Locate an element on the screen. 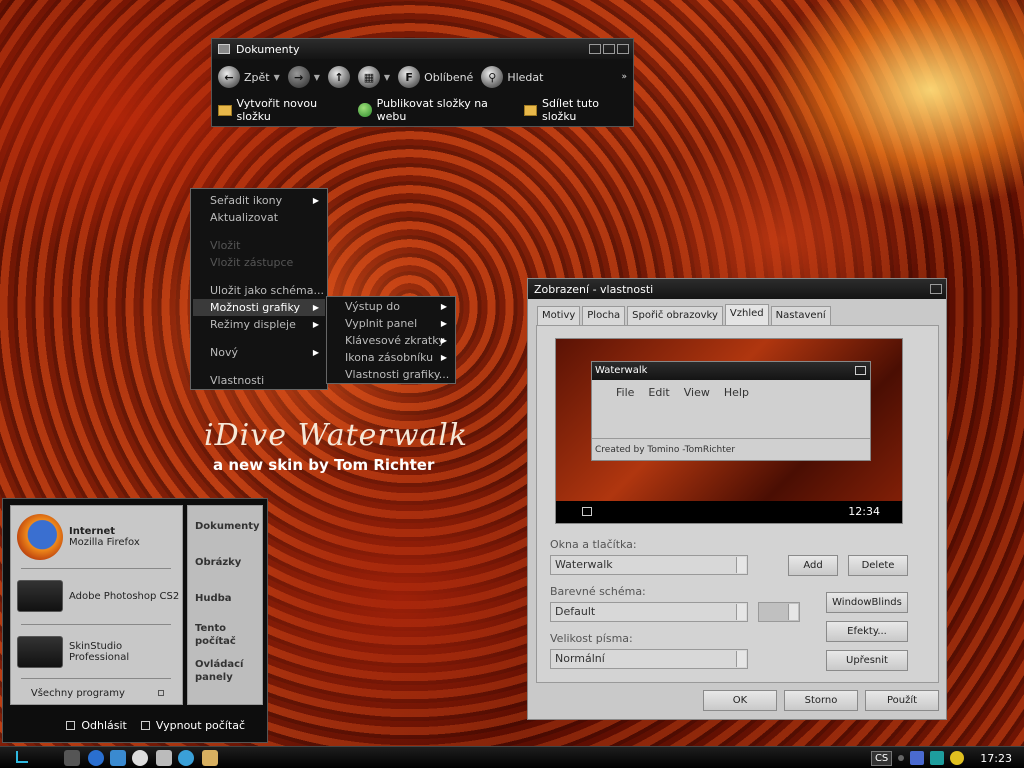 Image resolution: width=1024 pixels, height=768 pixels. back-button: ← Zpět ▼ is located at coordinates (249, 77).